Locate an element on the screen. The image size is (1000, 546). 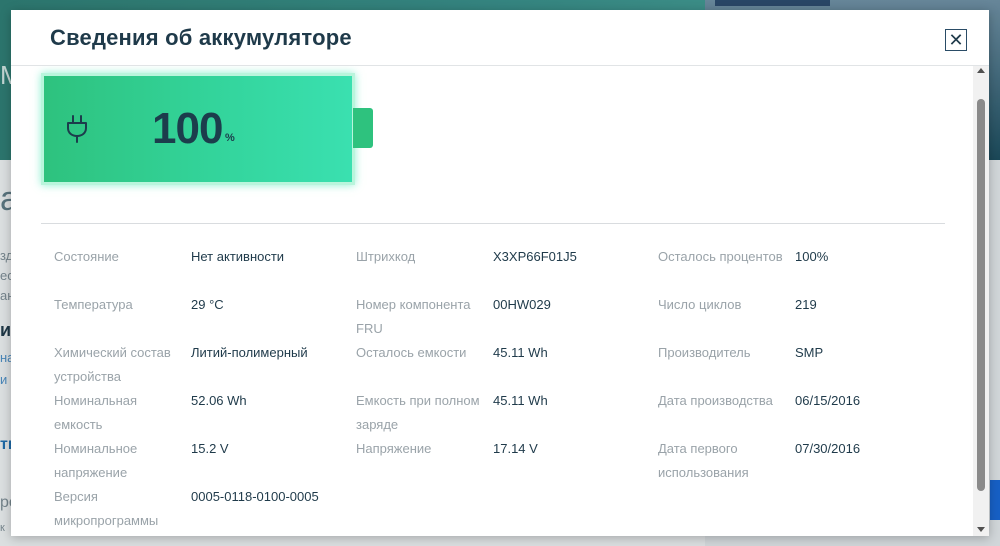
dialog-title: Сведения об аккумуляторе is located at coordinates (201, 37).